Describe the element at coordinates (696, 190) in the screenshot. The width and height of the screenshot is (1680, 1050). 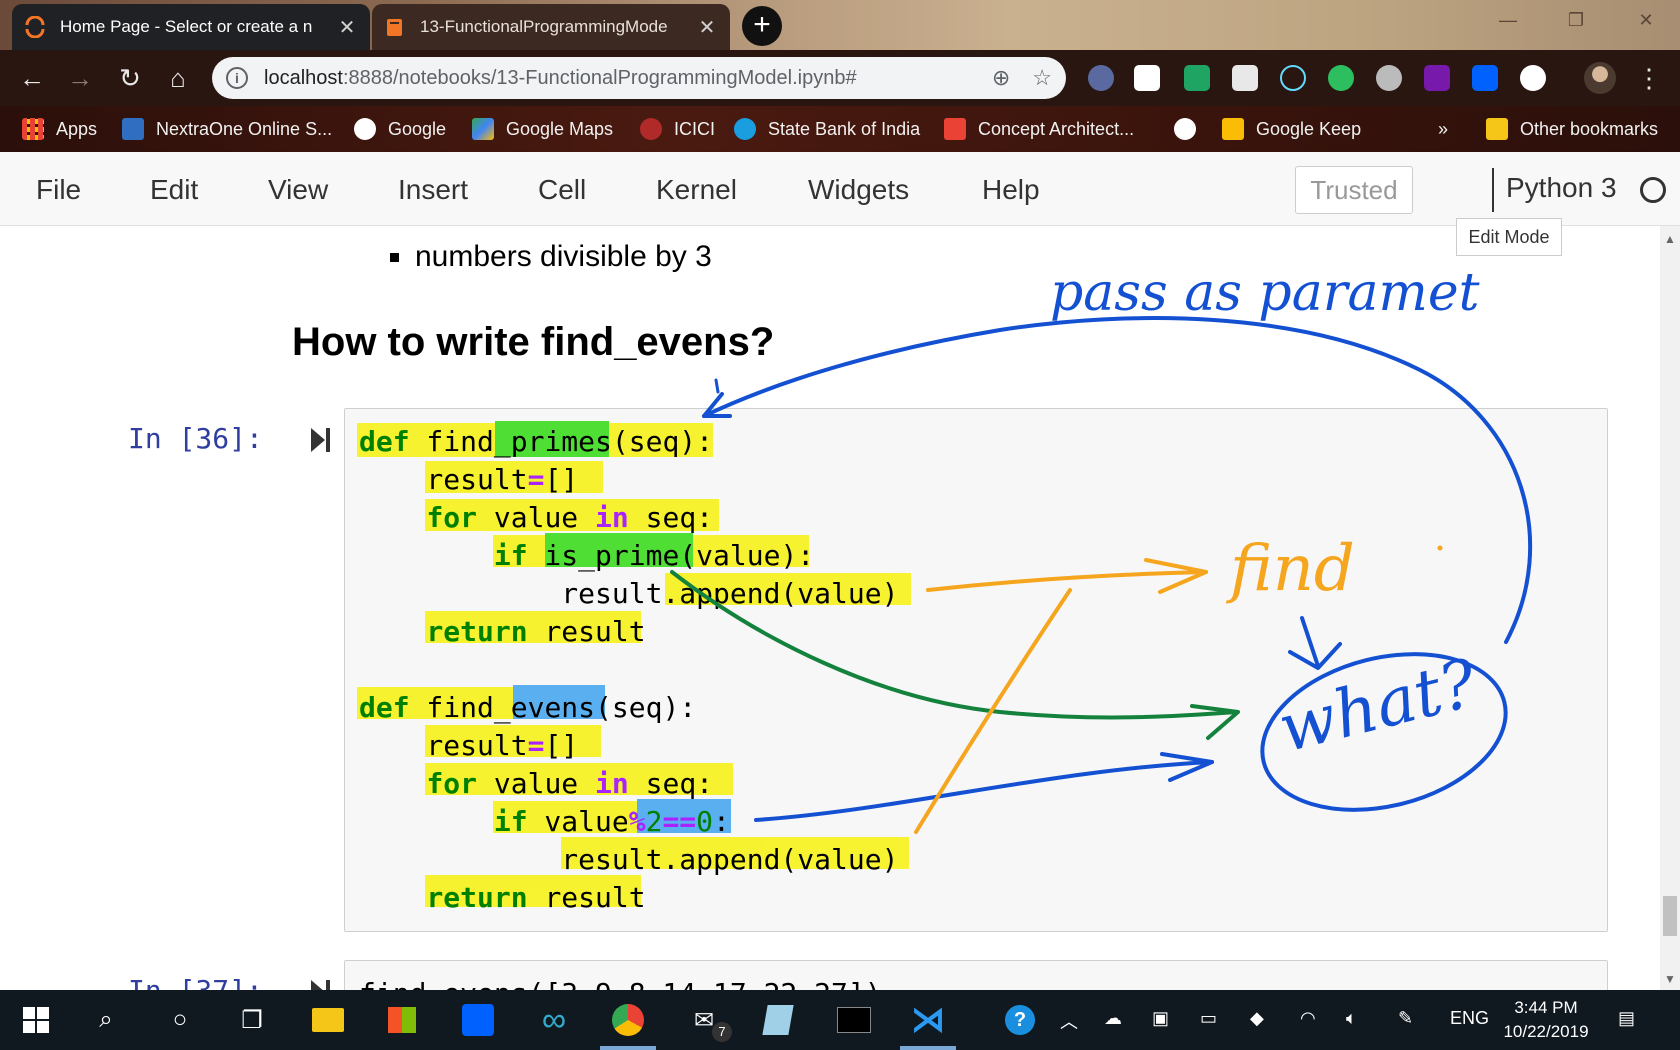
I see `menu-kernel: Kernel` at that location.